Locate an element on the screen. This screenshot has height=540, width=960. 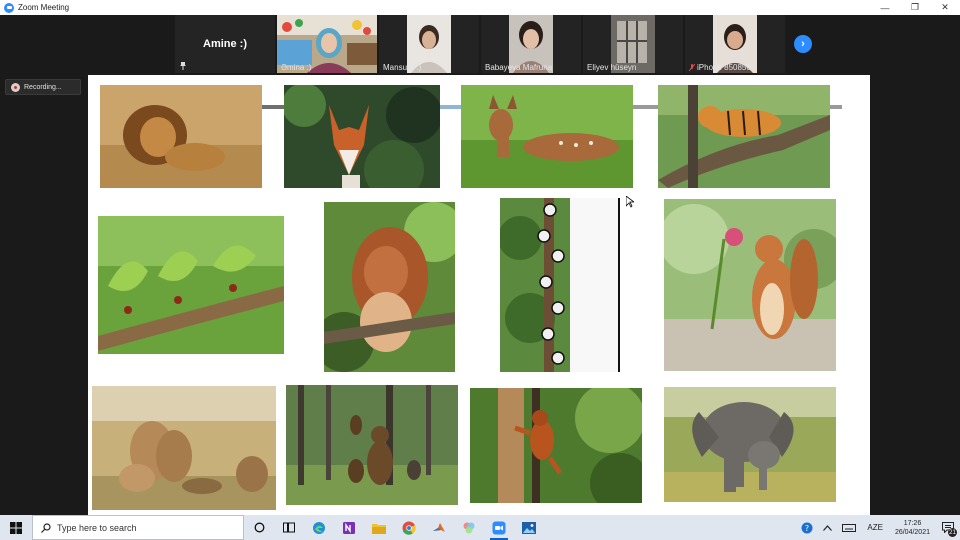
start-button is located at coordinates (16, 527).